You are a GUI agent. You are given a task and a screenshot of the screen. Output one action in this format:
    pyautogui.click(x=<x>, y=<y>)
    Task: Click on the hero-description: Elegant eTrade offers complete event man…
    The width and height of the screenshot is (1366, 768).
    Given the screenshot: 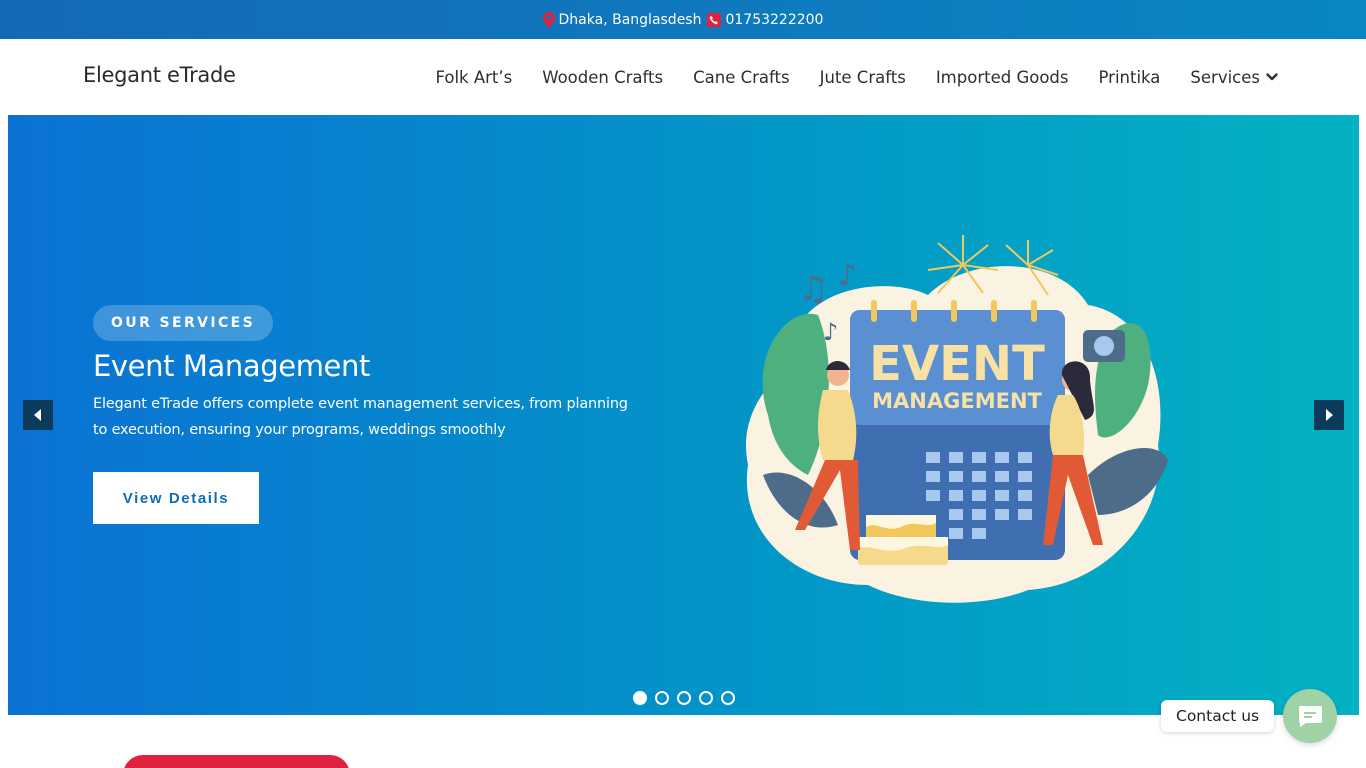 What is the action you would take?
    pyautogui.click(x=360, y=417)
    